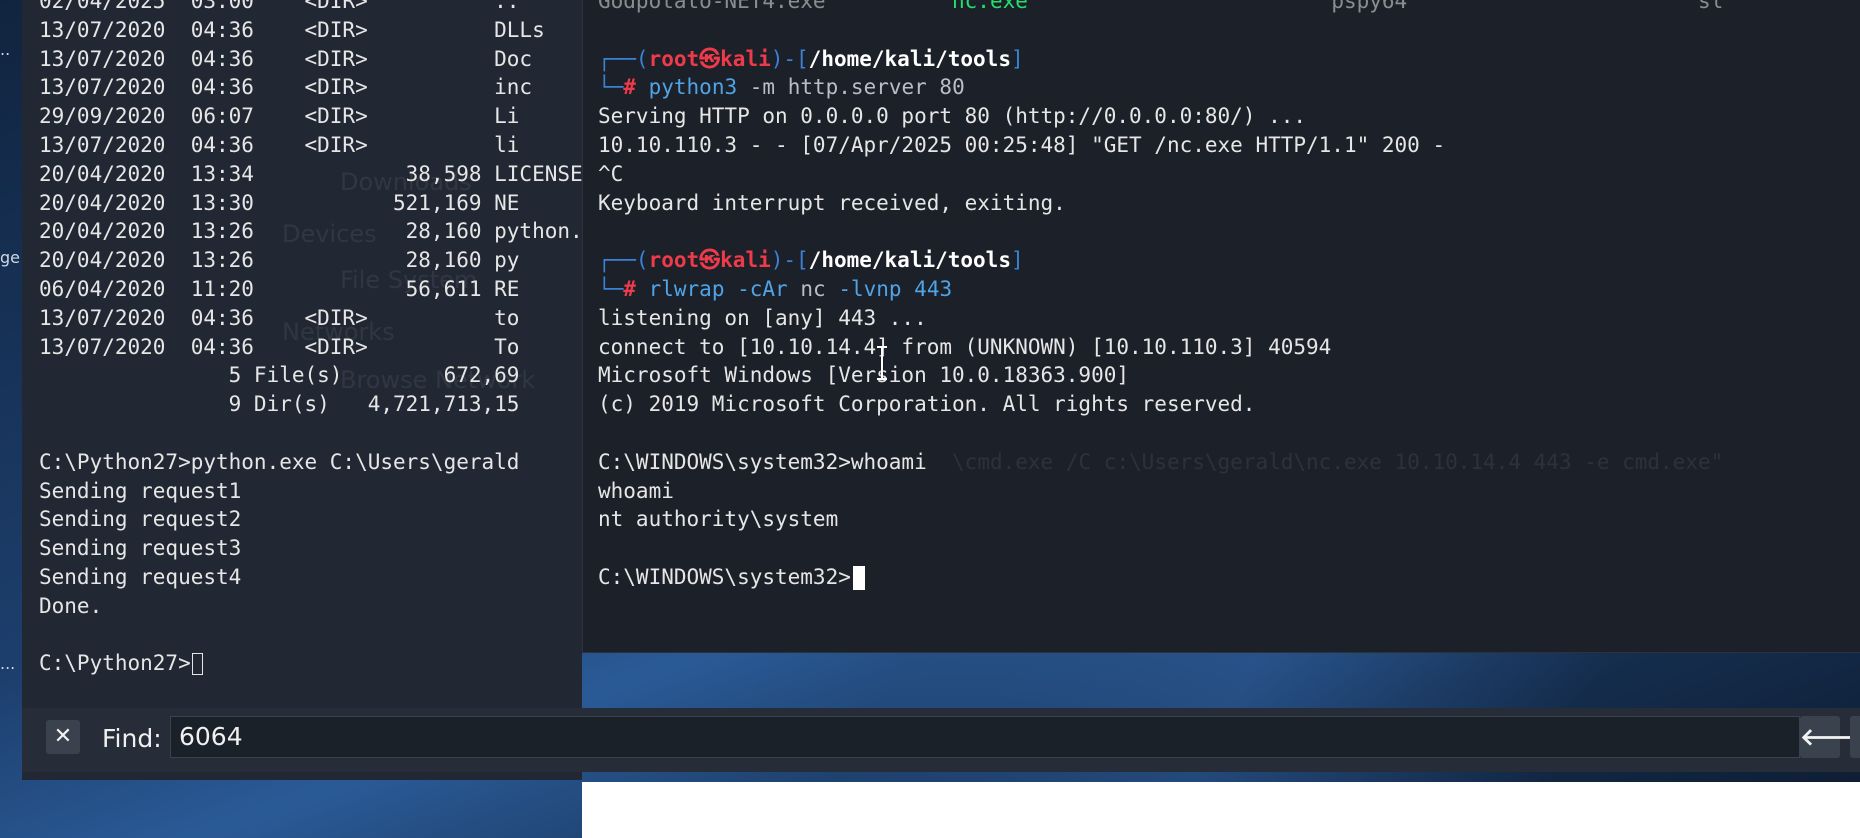 This screenshot has height=838, width=1860. Describe the element at coordinates (279, 346) in the screenshot. I see `terminal-line: 13/07/2020 04:36 <DIR> To` at that location.